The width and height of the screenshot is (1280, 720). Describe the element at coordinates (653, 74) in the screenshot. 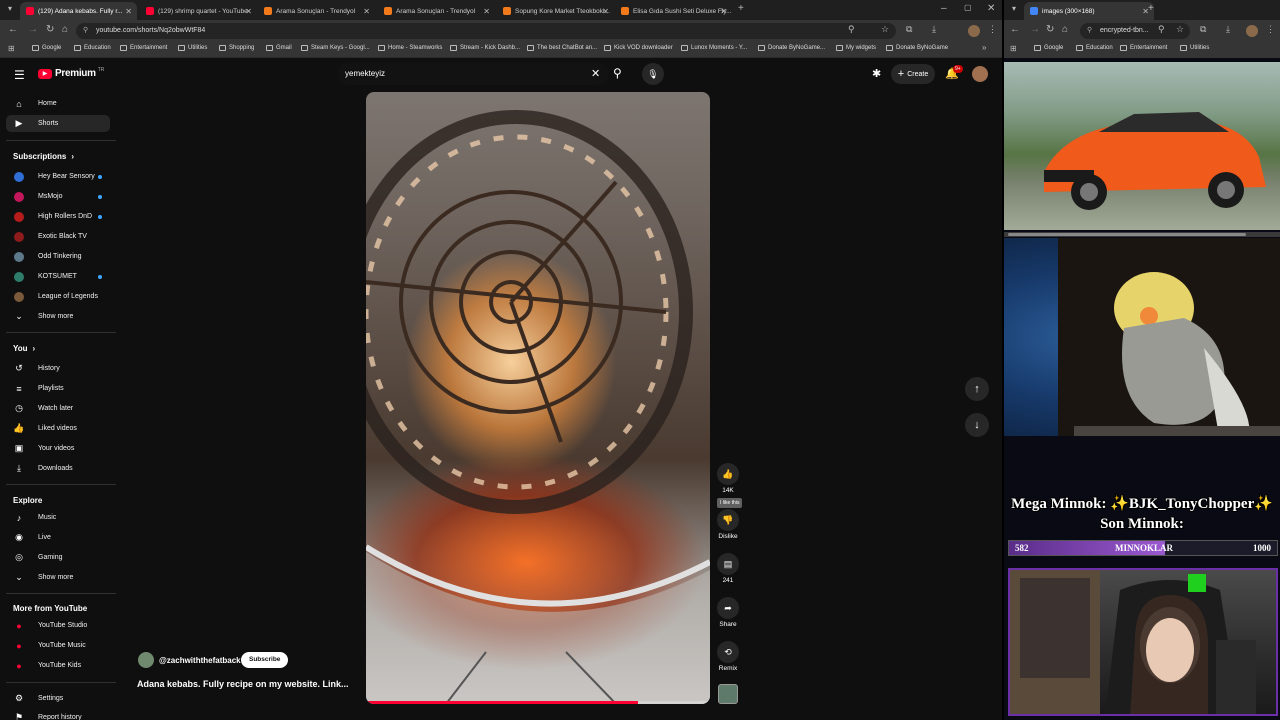

I see `microphone-icon: 🎙` at that location.